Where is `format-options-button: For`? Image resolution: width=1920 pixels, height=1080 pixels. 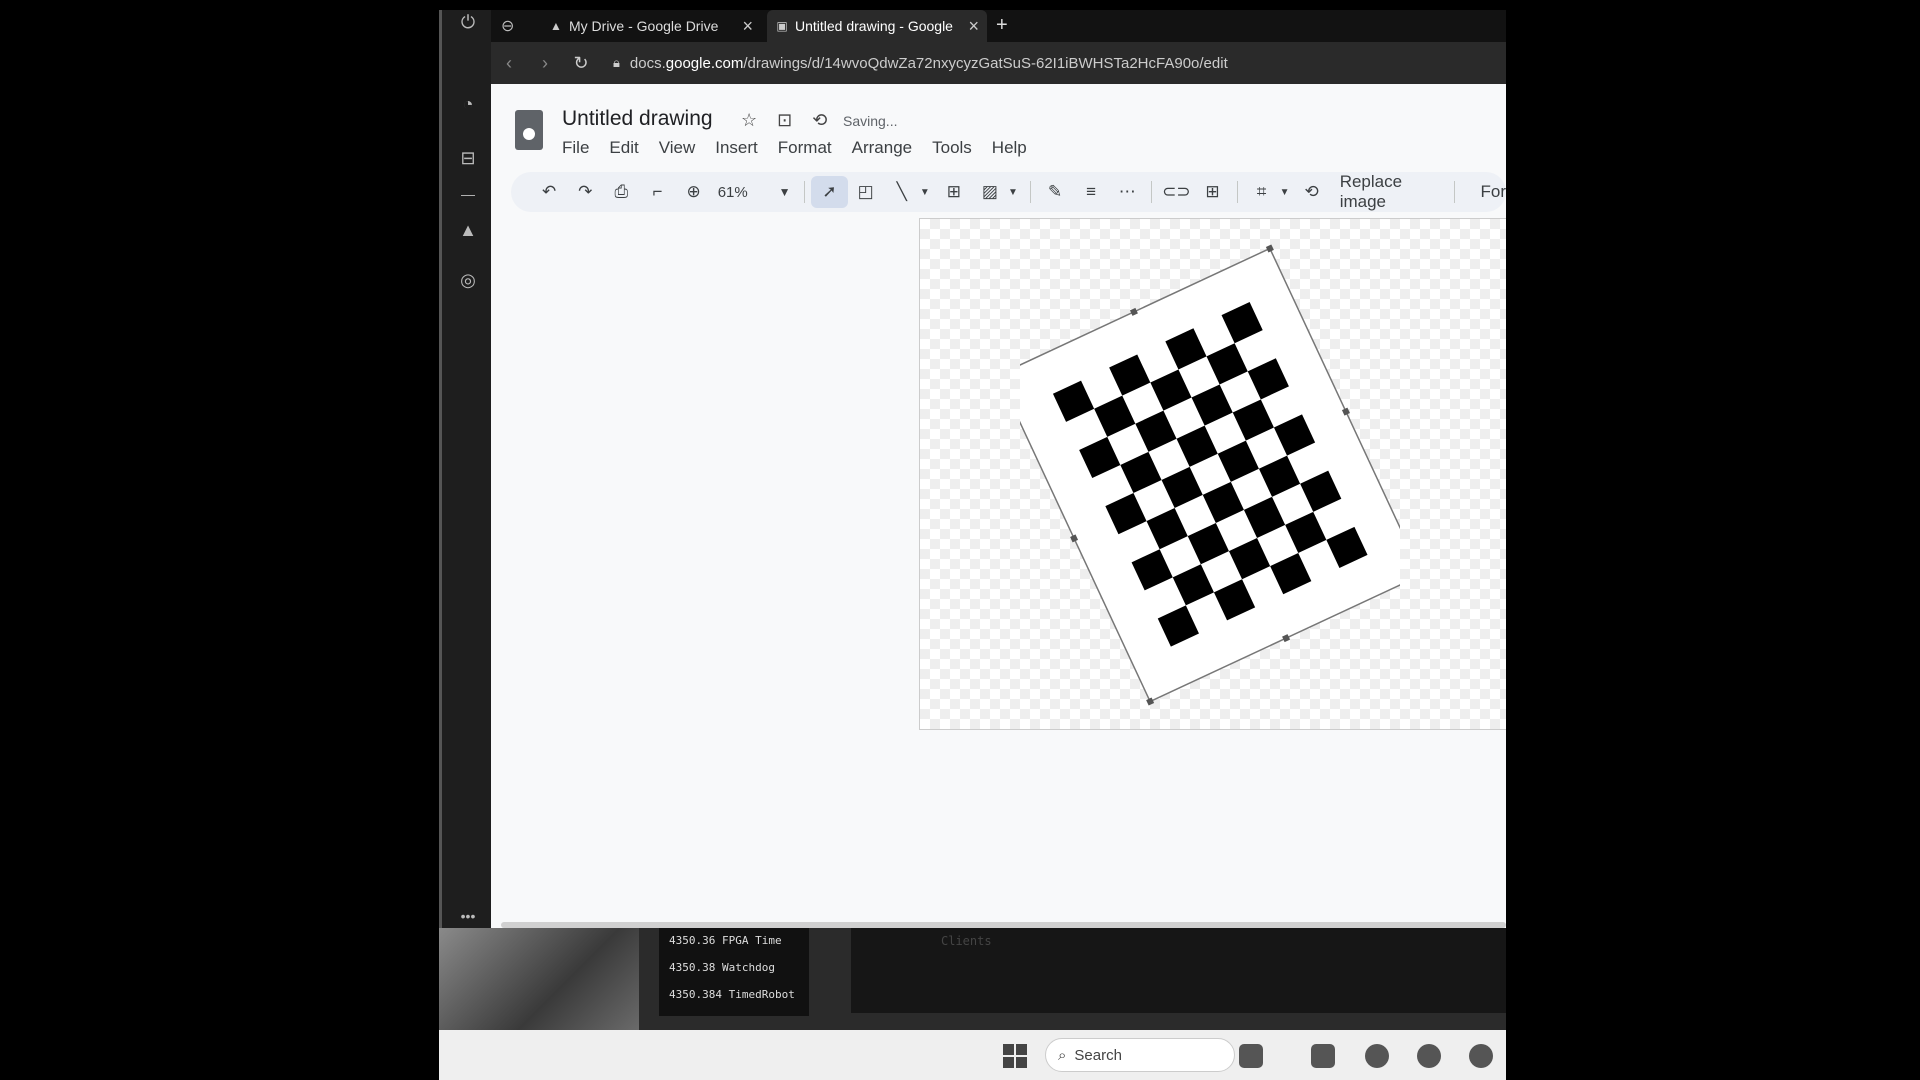
format-options-button: For is located at coordinates (1494, 192).